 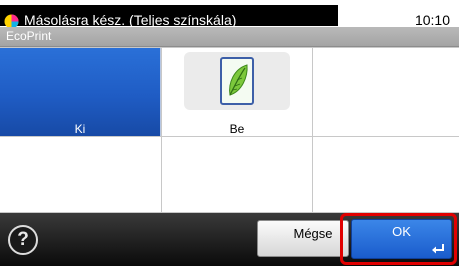 What do you see at coordinates (29, 36) in the screenshot?
I see `page-title: EcoPrint` at bounding box center [29, 36].